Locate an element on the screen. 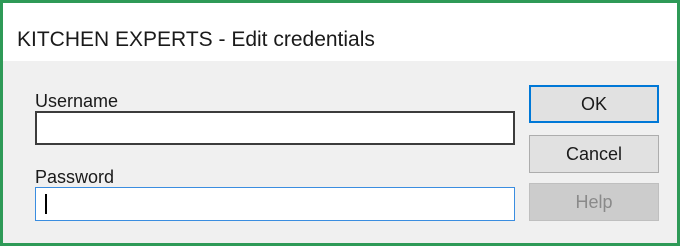 This screenshot has width=680, height=246. username-input is located at coordinates (275, 128).